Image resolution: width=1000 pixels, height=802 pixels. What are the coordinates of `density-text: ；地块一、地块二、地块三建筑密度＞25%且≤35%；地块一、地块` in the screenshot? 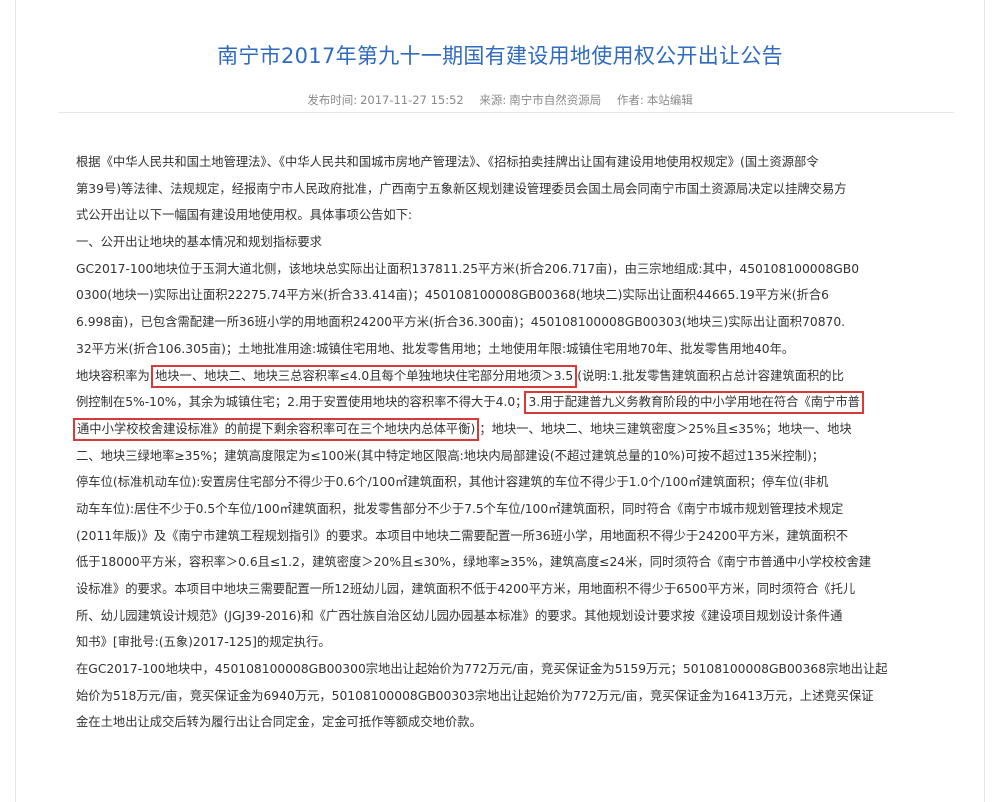 It's located at (665, 428).